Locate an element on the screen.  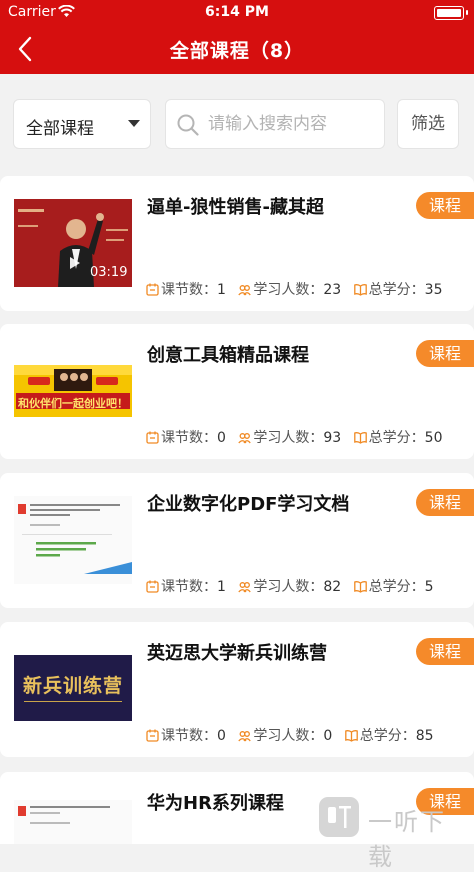
credit-count-value: 5 is located at coordinates (429, 587).